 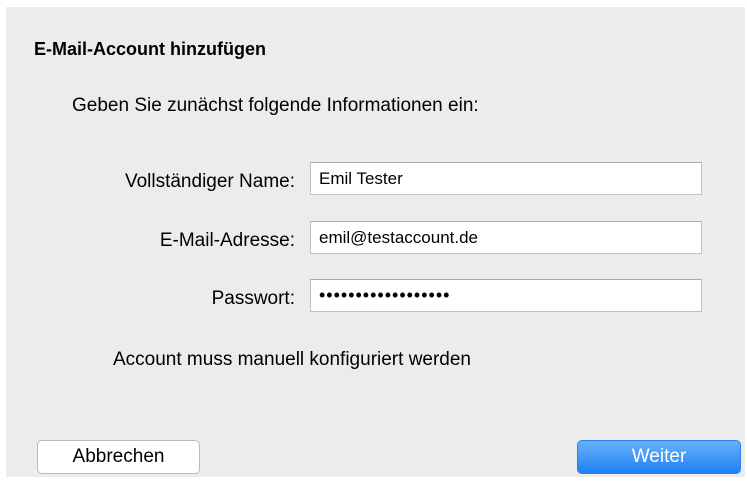 What do you see at coordinates (150, 49) in the screenshot?
I see `dialog-title: E-Mail-Account hinzufügen` at bounding box center [150, 49].